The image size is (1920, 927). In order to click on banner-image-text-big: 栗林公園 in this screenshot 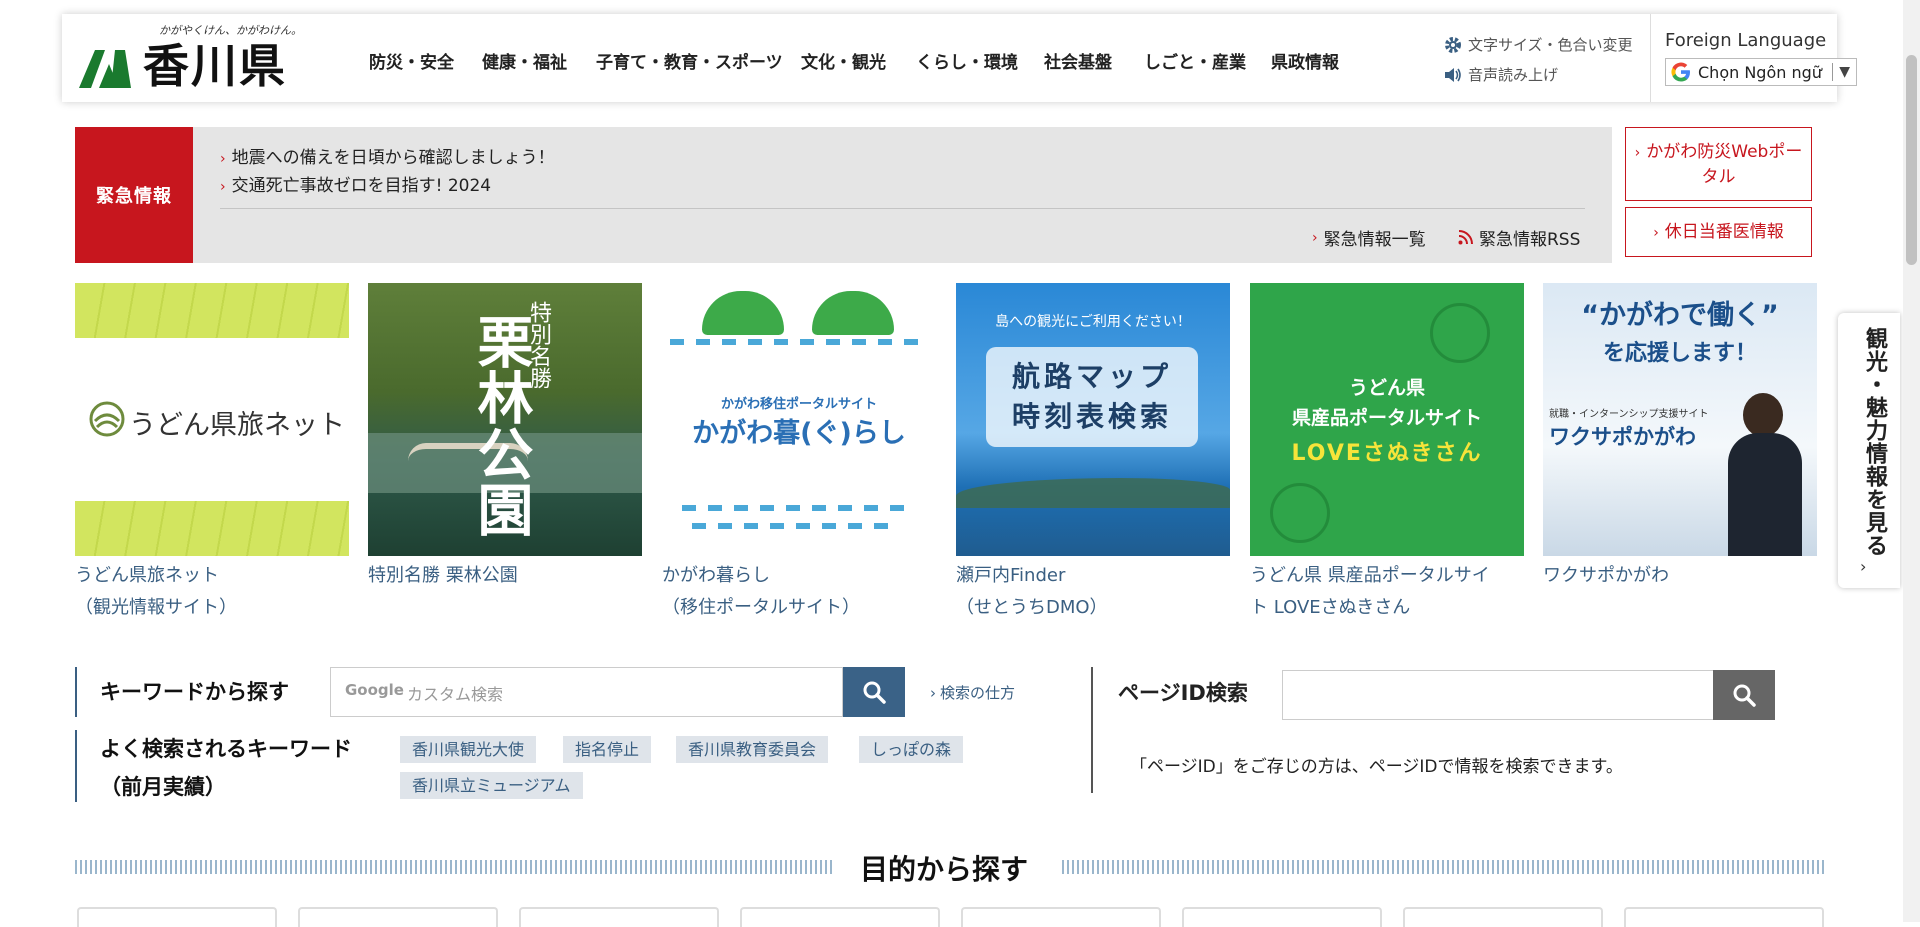, I will do `click(500, 425)`.